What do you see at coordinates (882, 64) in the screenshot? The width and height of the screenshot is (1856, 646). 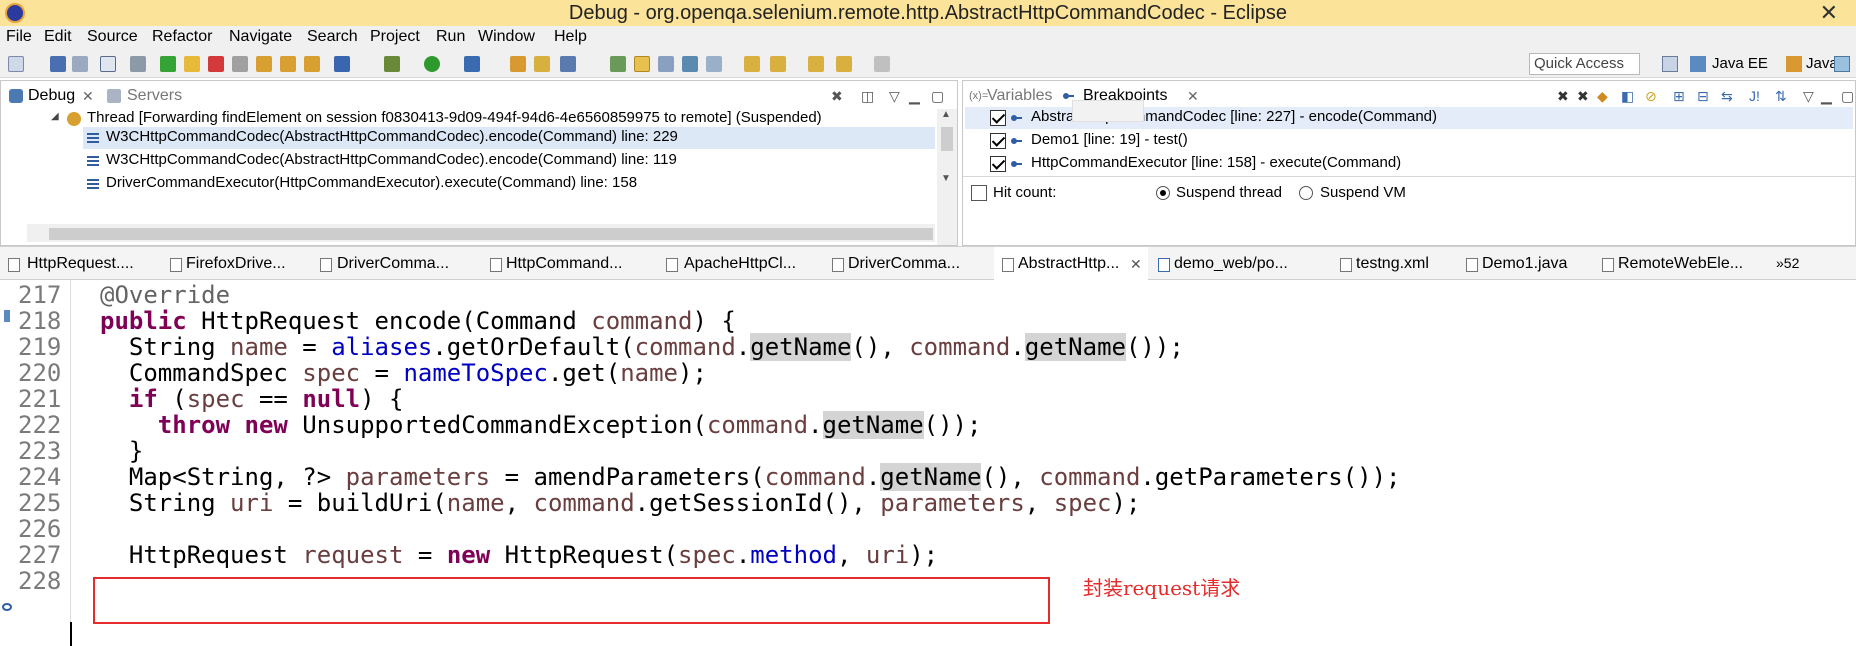 I see `forward-icon` at bounding box center [882, 64].